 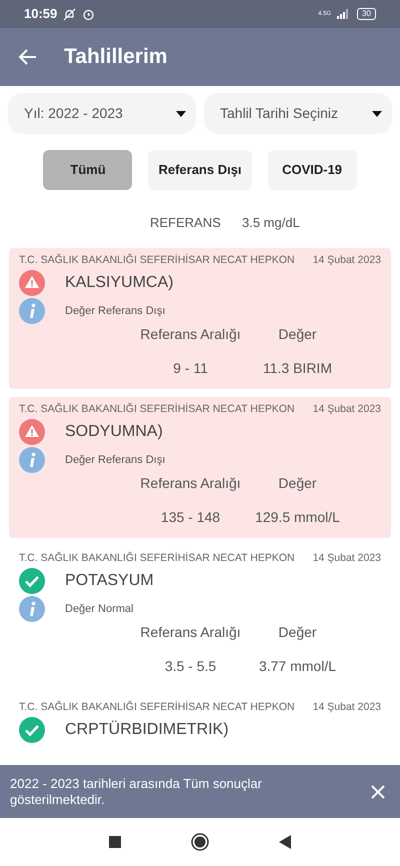 What do you see at coordinates (109, 581) in the screenshot?
I see `test-name: POTASYUM` at bounding box center [109, 581].